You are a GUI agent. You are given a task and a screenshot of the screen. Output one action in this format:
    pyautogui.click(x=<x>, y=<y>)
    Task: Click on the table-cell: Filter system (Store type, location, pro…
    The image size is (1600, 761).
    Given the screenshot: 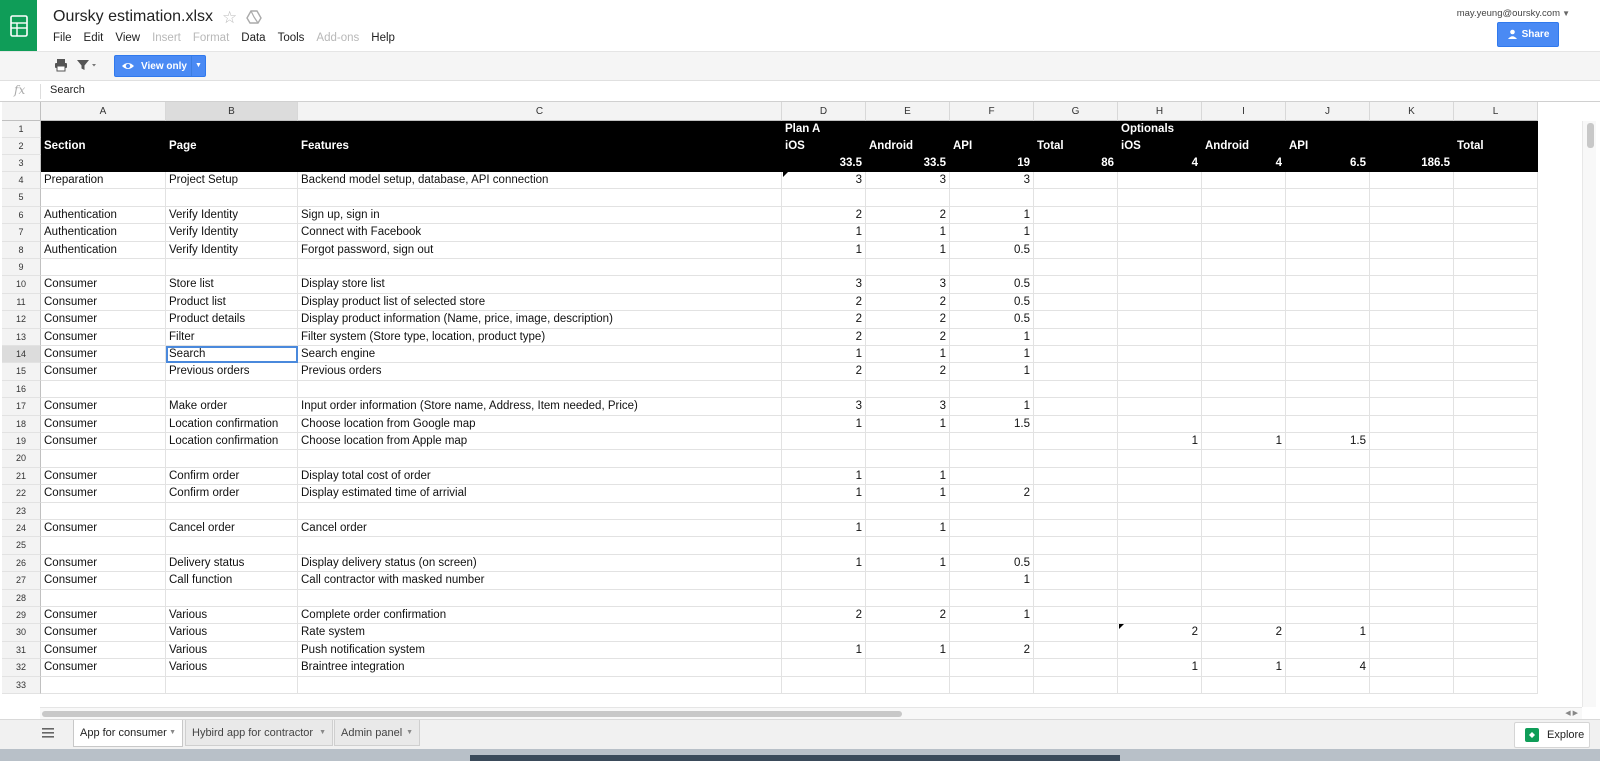 What is the action you would take?
    pyautogui.click(x=540, y=337)
    